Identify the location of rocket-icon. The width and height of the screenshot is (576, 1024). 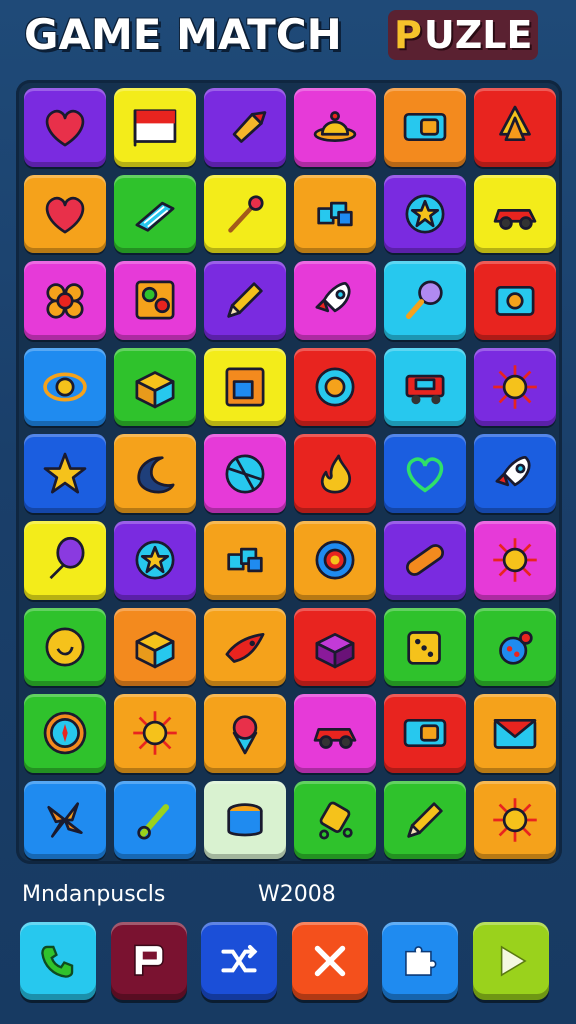
(333, 297).